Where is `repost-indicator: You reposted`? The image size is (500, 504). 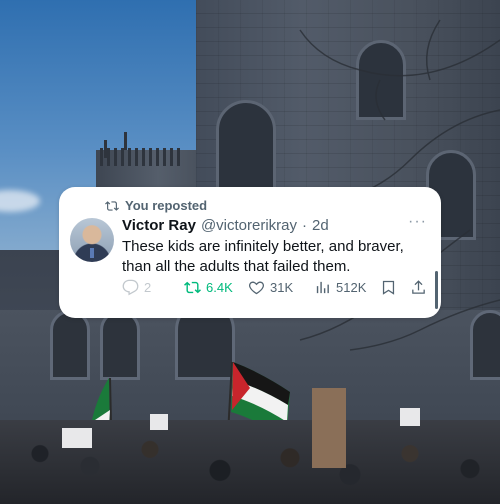
repost-indicator: You reposted is located at coordinates (156, 205).